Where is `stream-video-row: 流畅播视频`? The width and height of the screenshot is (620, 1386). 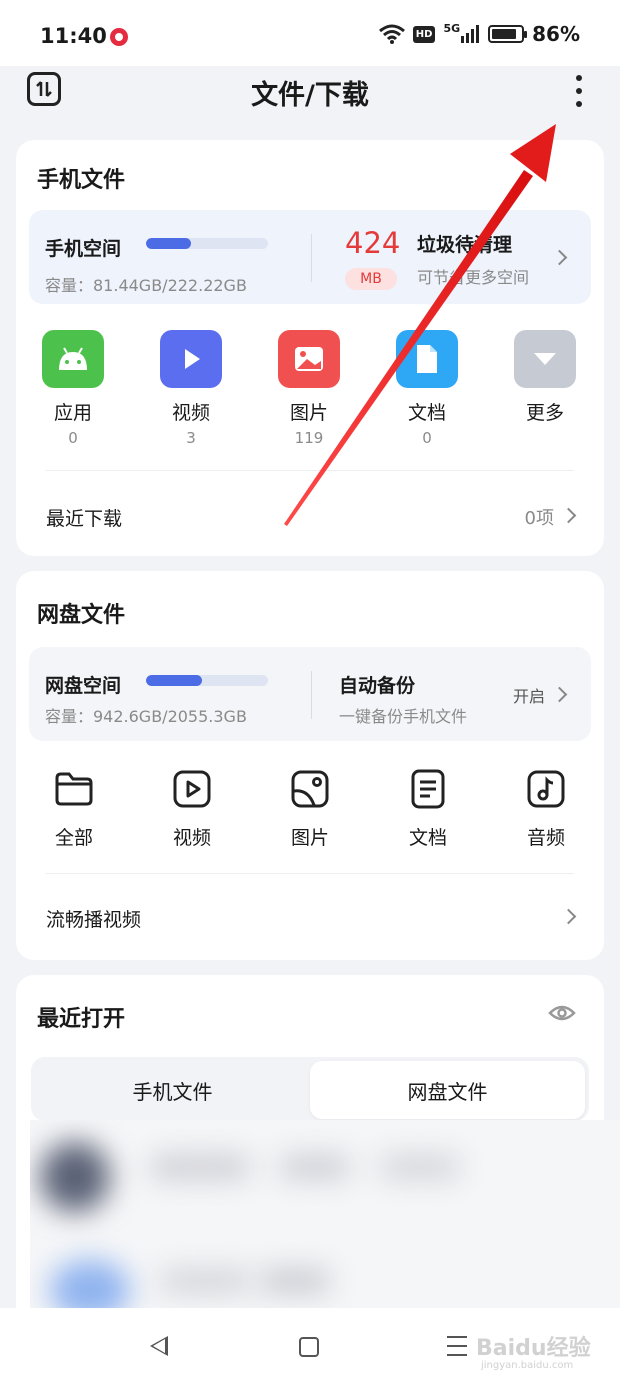
stream-video-row: 流畅播视频 is located at coordinates (311, 917).